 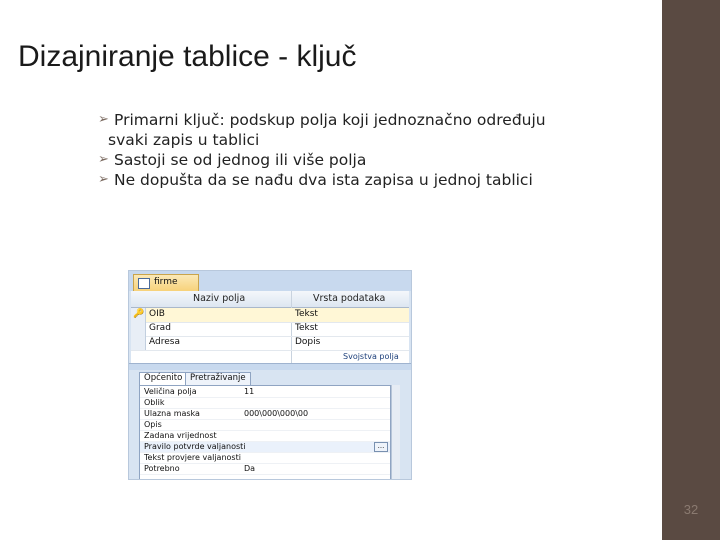 What do you see at coordinates (265, 425) in the screenshot?
I see `property-row: Opis` at bounding box center [265, 425].